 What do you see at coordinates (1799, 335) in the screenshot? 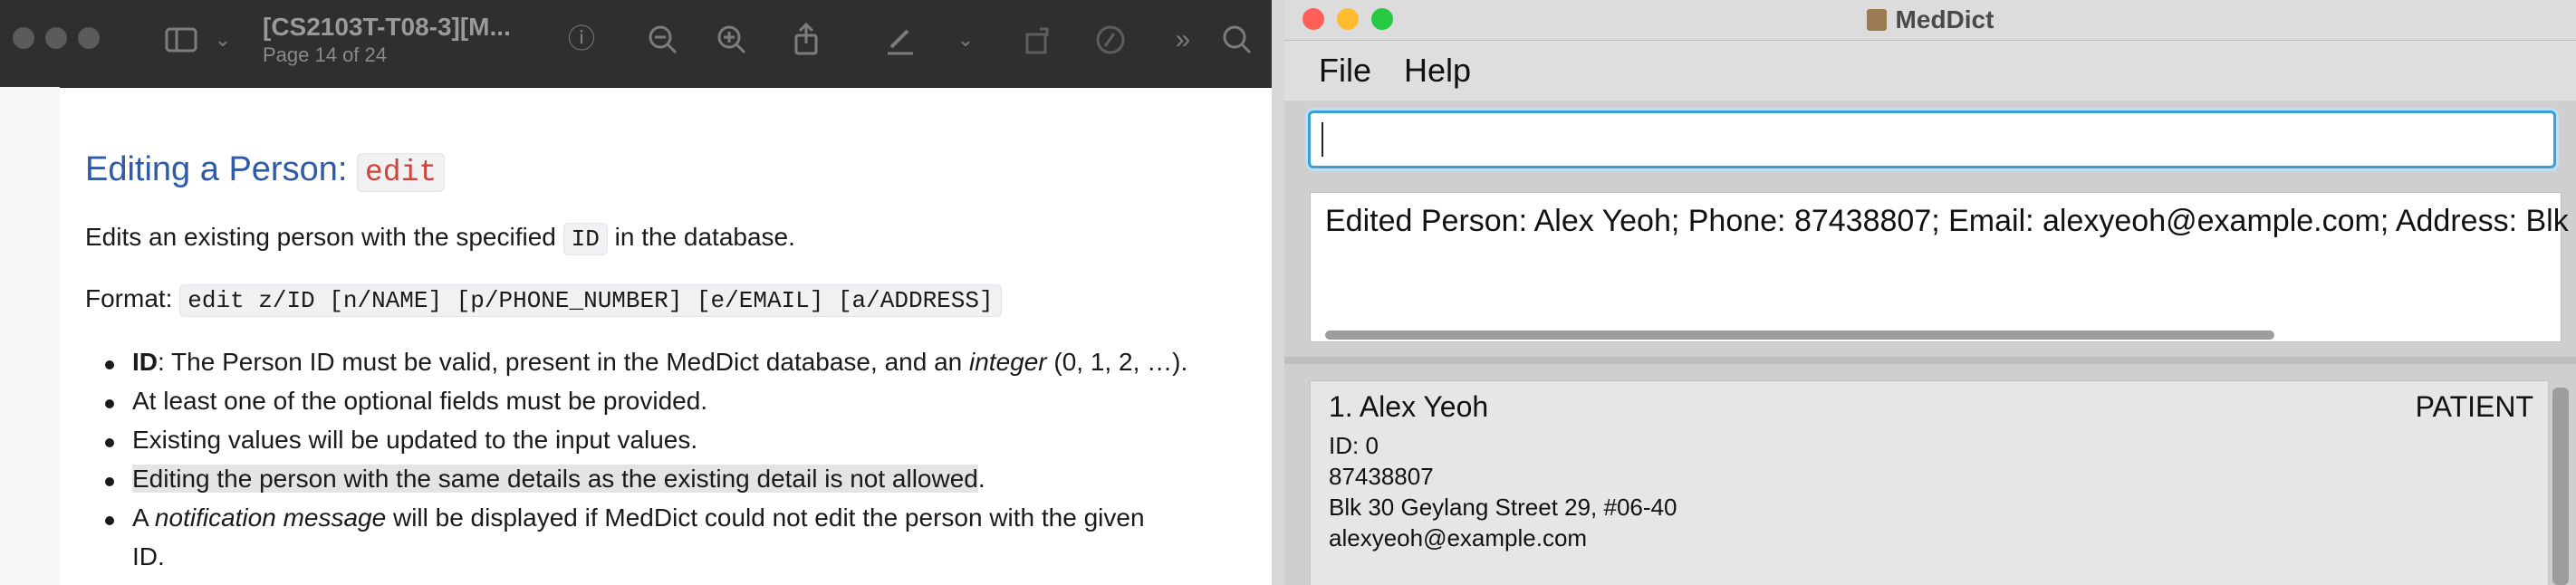
I see `horizontal-scrollbar` at bounding box center [1799, 335].